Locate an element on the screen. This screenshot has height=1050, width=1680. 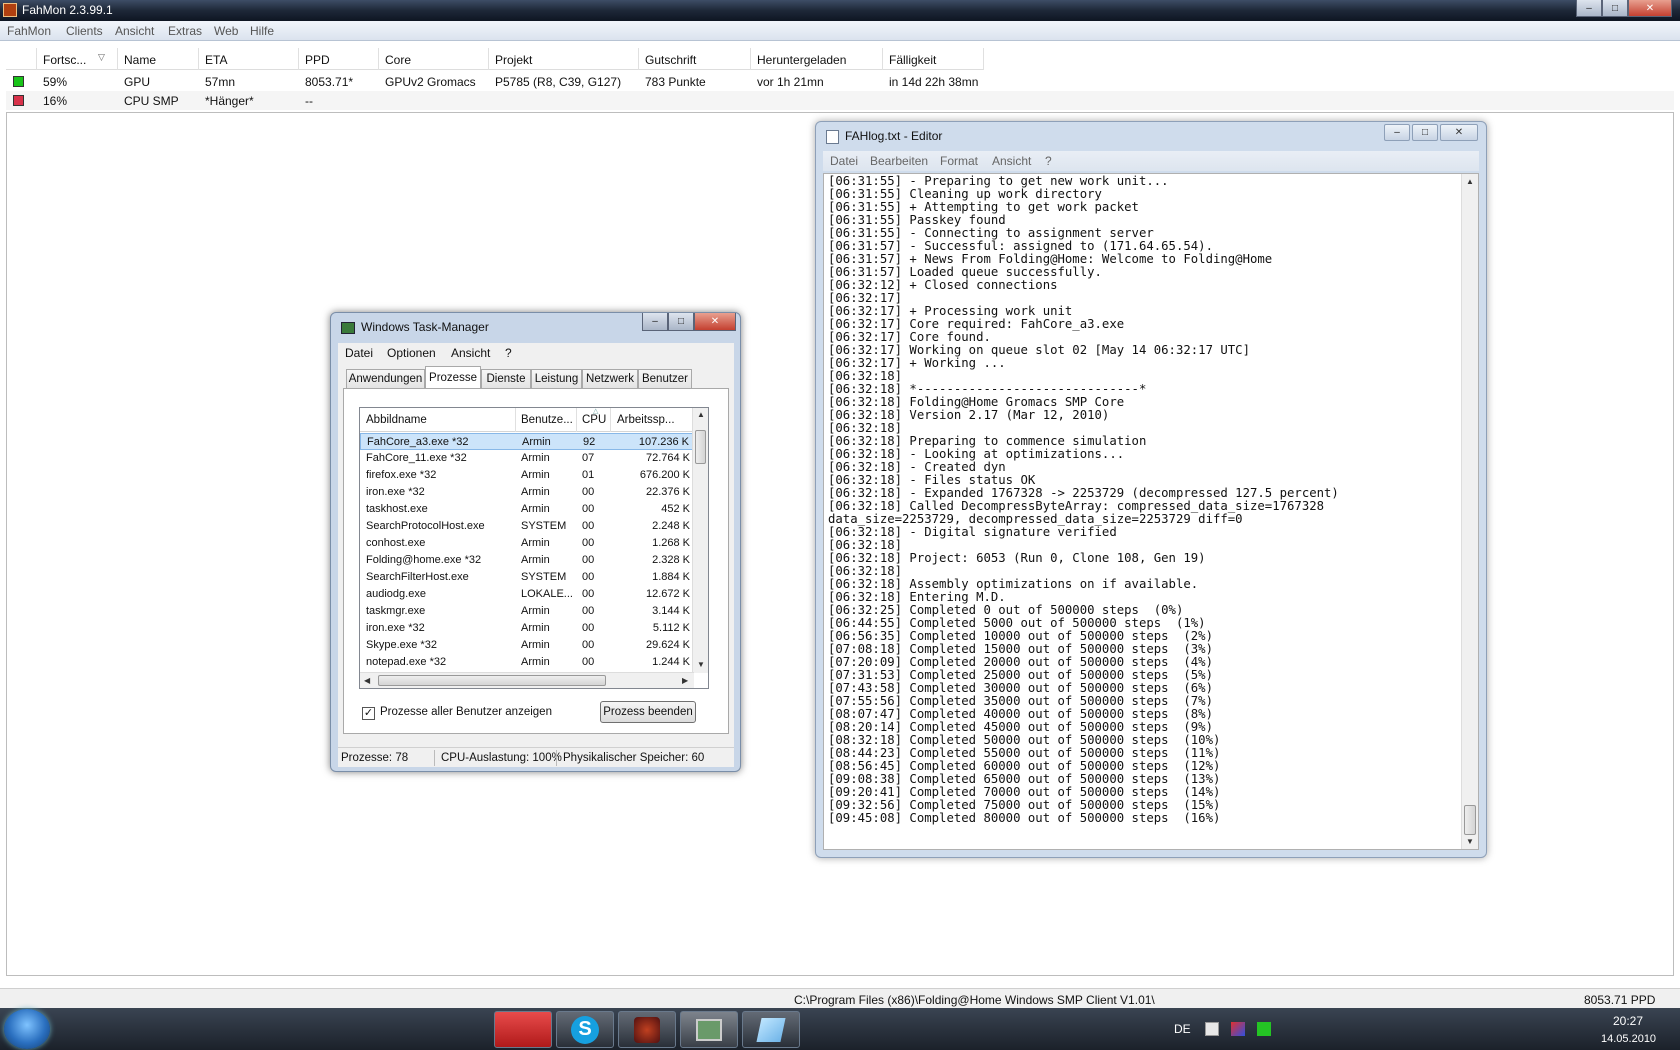
process-list-vscrollbar: ▲ ▼ is located at coordinates (700, 540).